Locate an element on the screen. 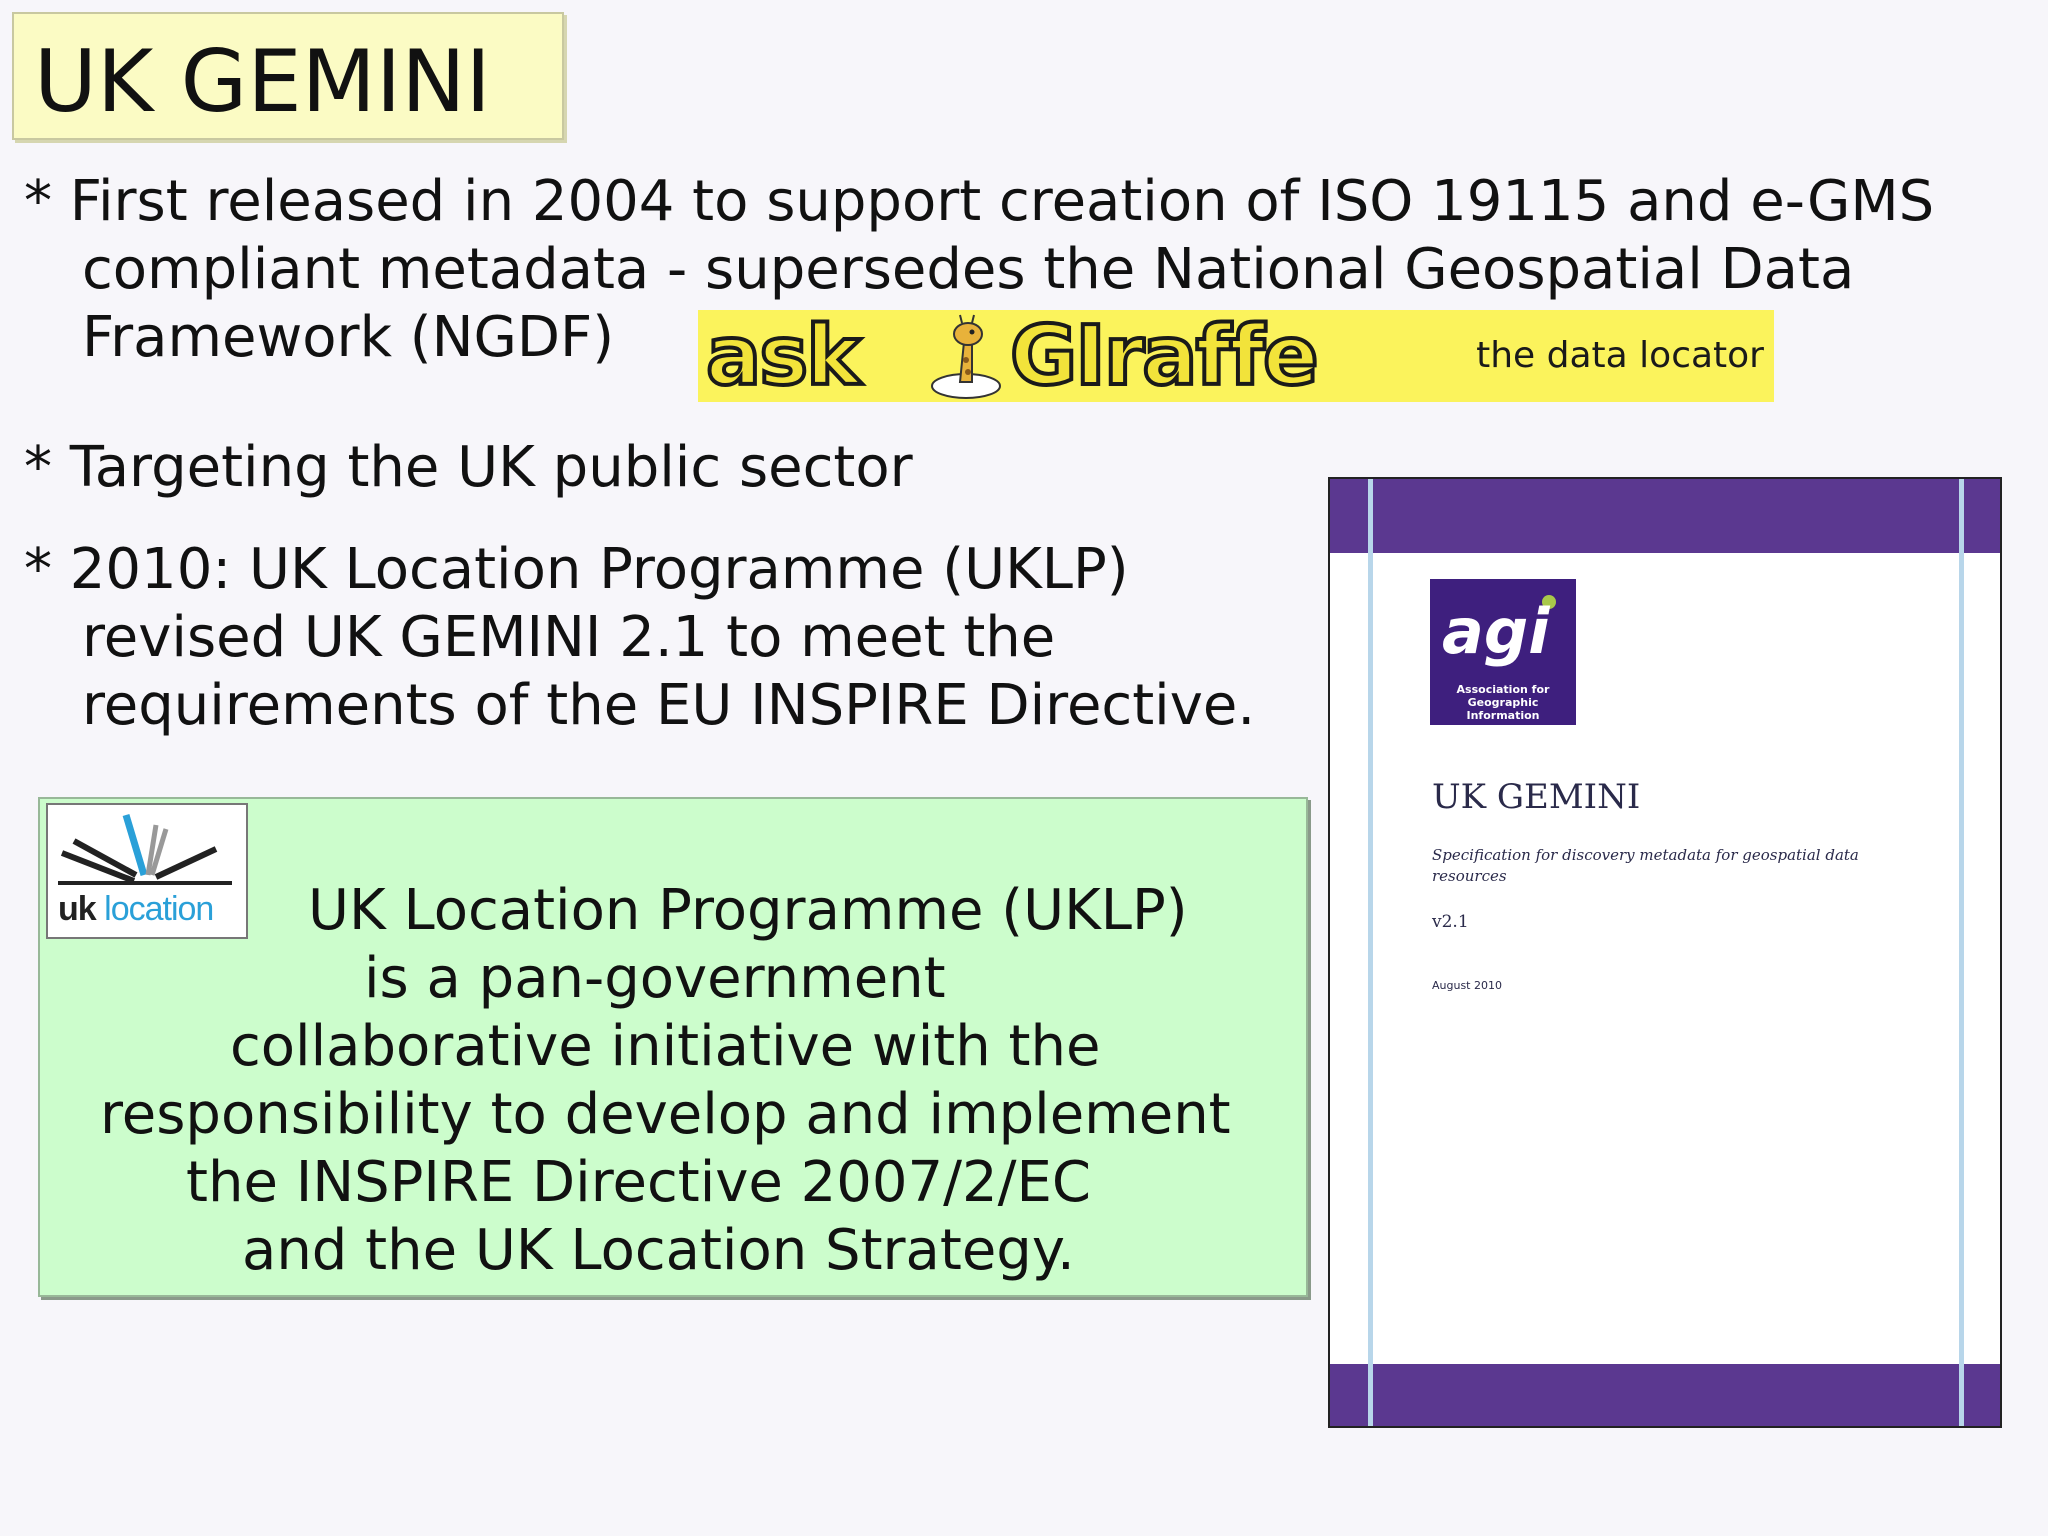 The width and height of the screenshot is (2048, 1536). cover-title: UK GEMINI is located at coordinates (1536, 797).